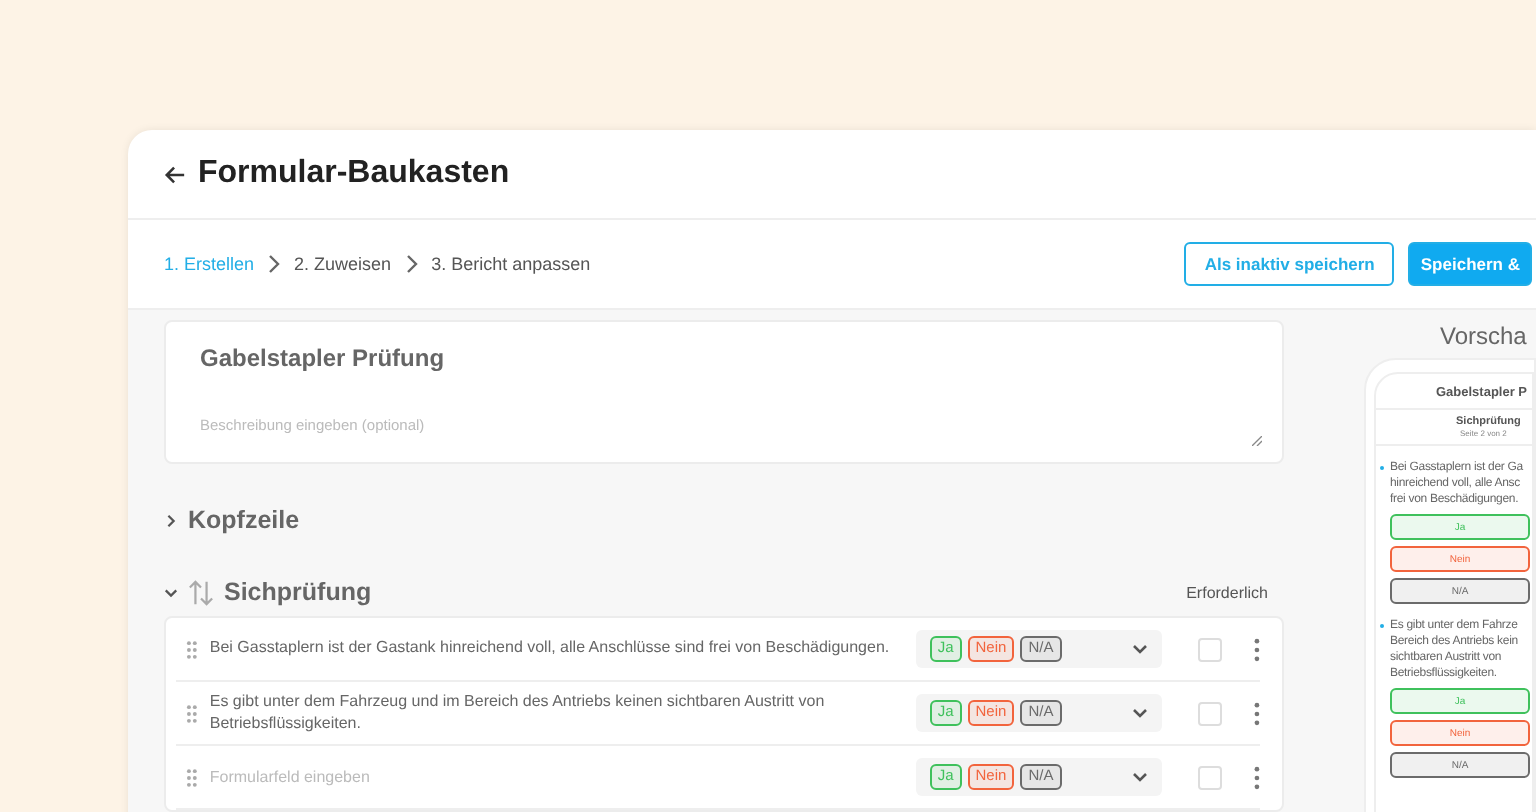  I want to click on resize-handle-icon, so click(1257, 441).